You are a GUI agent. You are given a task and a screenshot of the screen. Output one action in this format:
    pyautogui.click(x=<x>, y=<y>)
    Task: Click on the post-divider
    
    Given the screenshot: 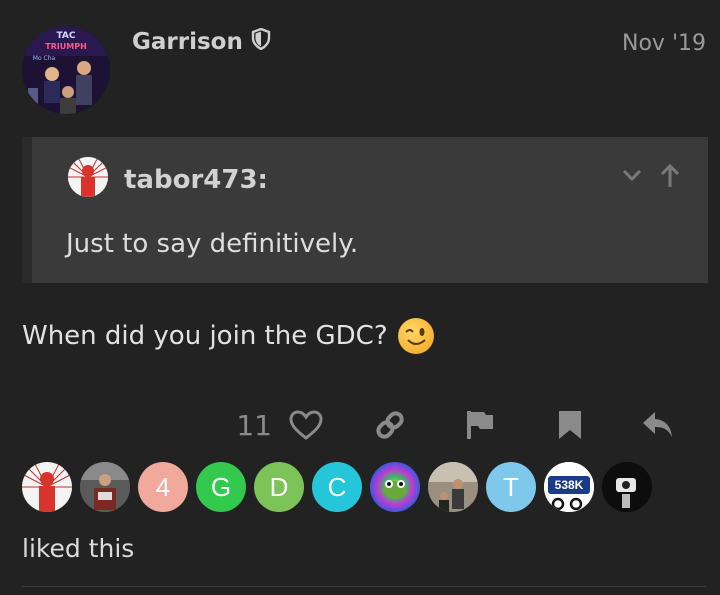 What is the action you would take?
    pyautogui.click(x=364, y=586)
    